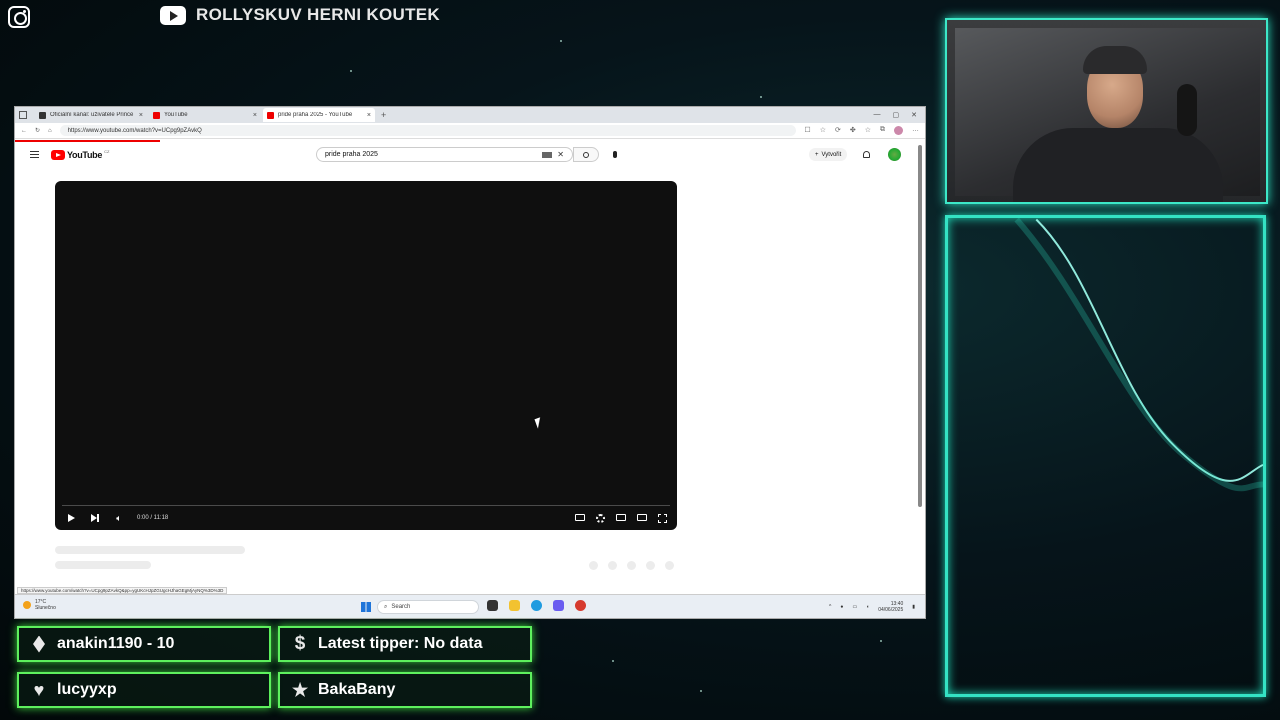 The width and height of the screenshot is (1280, 720). What do you see at coordinates (600, 518) in the screenshot?
I see `settings-gear-icon` at bounding box center [600, 518].